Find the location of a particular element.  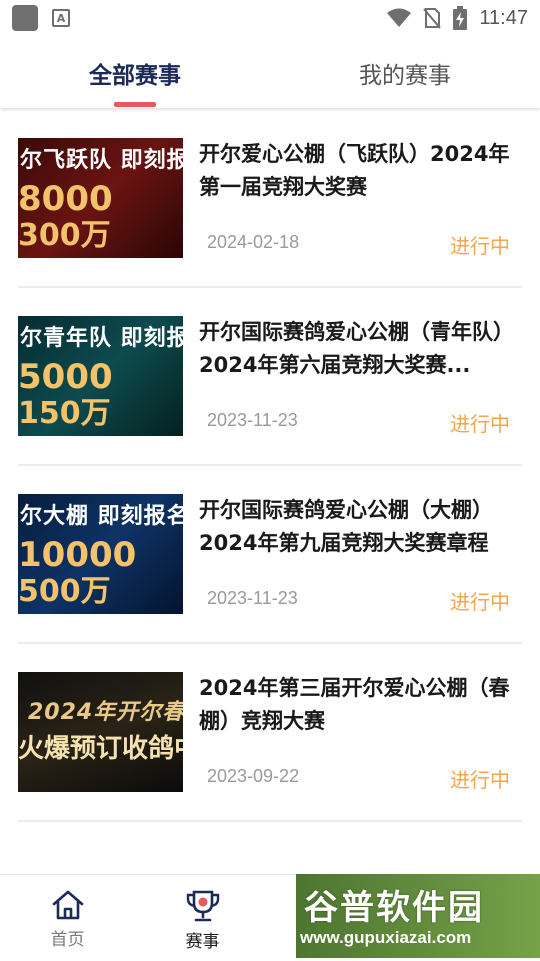

thumb-prize: 150万 is located at coordinates (64, 413).